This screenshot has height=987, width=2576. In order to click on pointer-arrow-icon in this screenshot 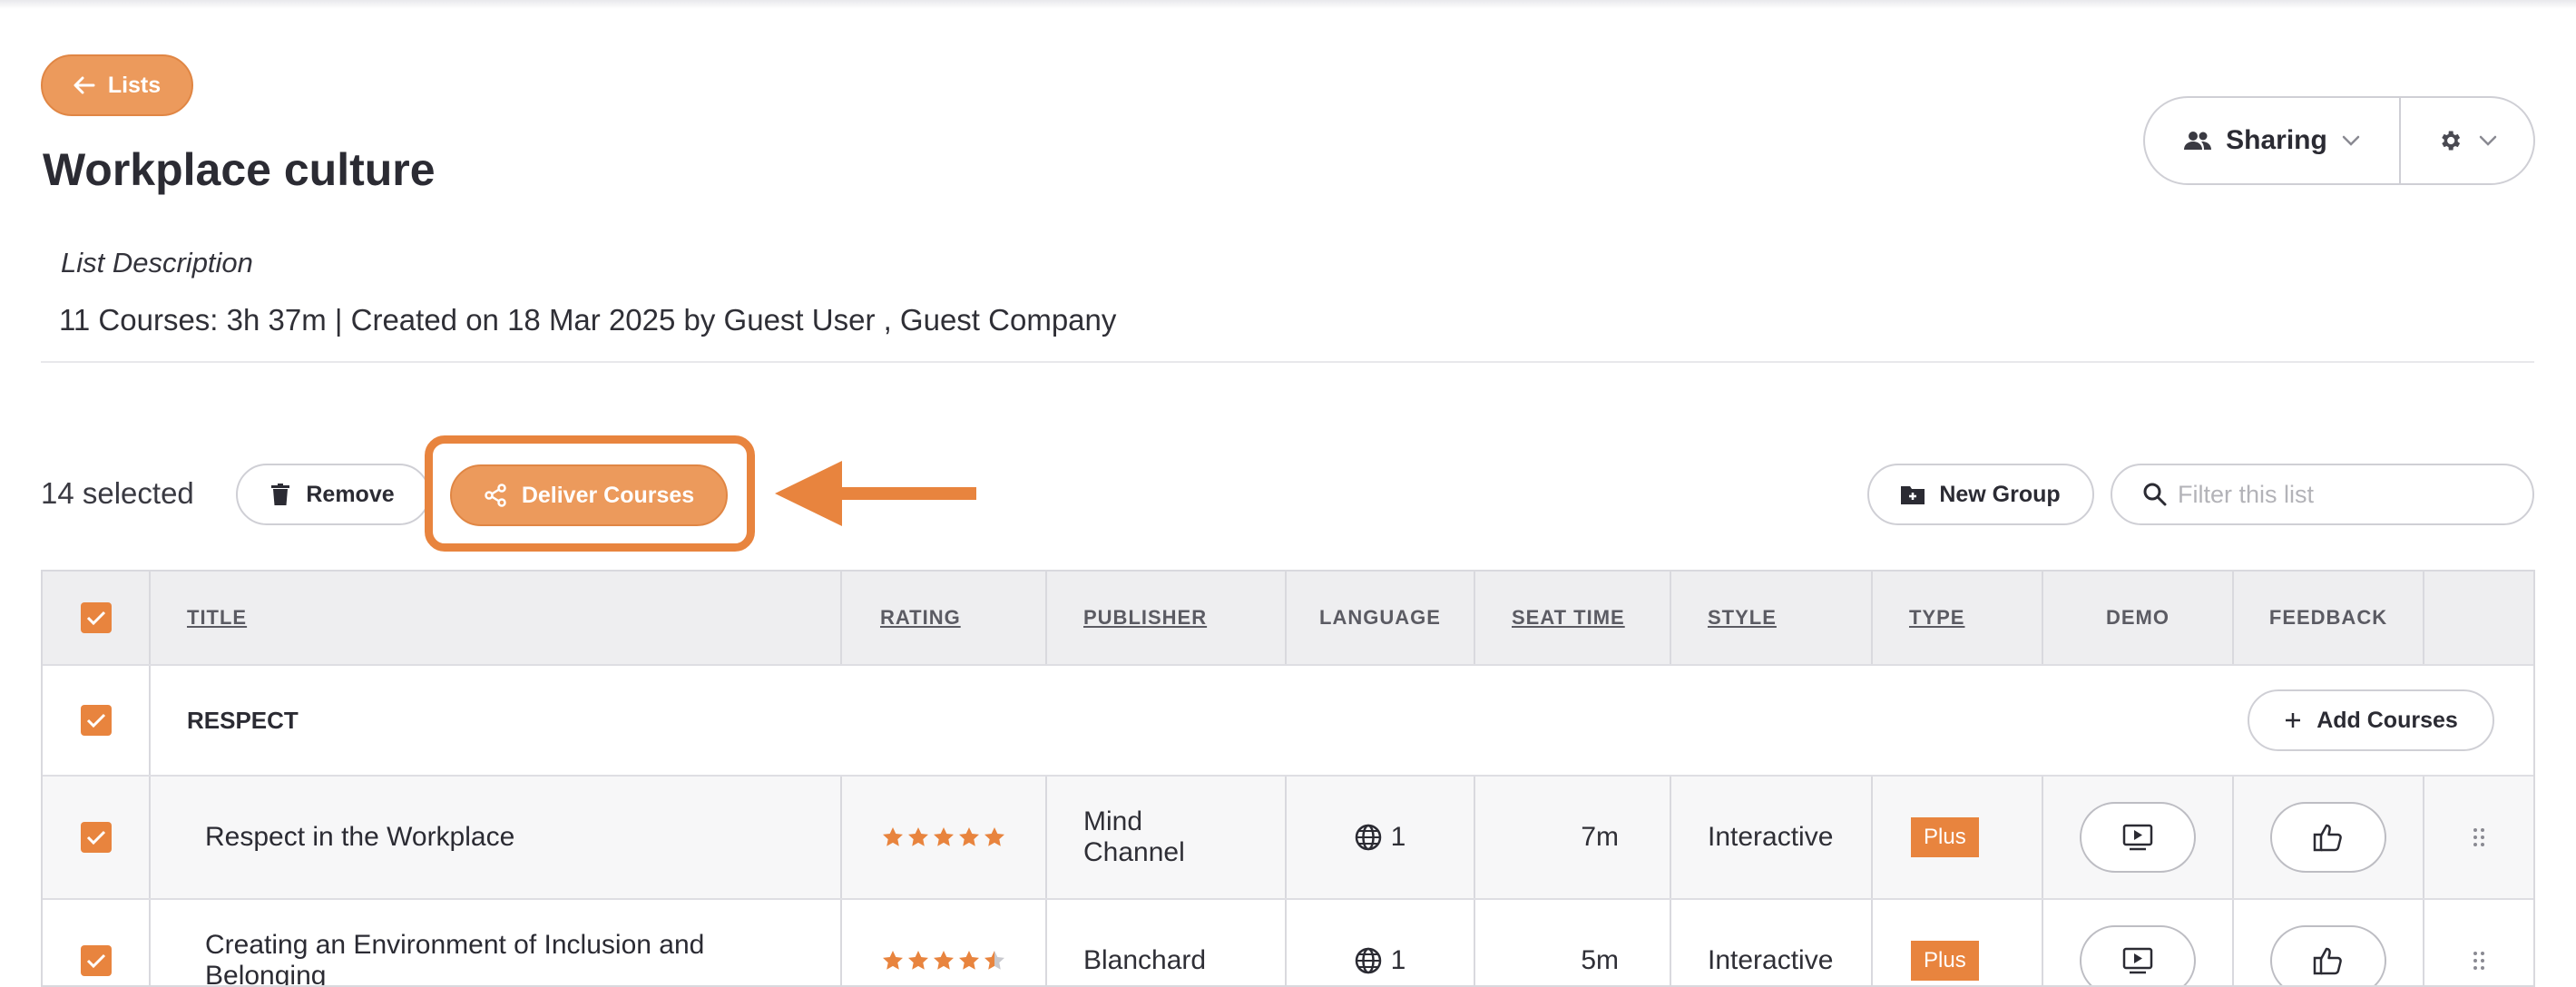, I will do `click(875, 493)`.